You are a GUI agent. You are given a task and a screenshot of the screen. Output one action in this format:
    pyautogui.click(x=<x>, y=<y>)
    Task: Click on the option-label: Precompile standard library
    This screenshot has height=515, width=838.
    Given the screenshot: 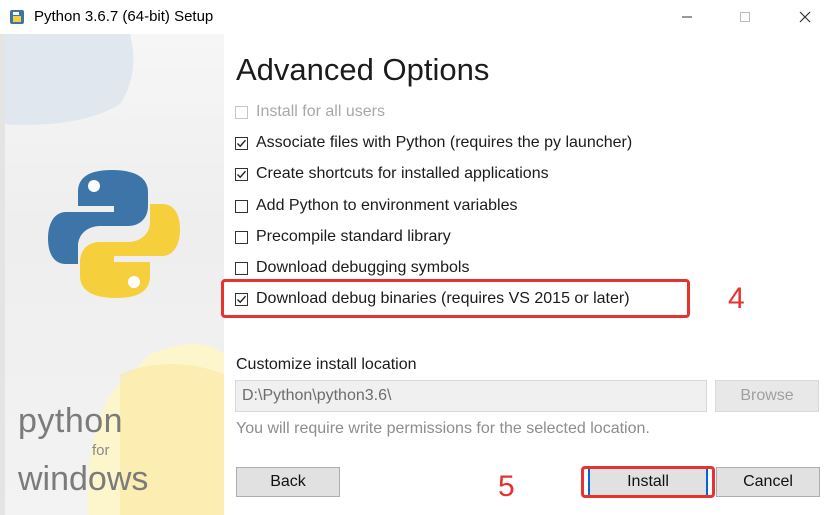 What is the action you would take?
    pyautogui.click(x=353, y=236)
    